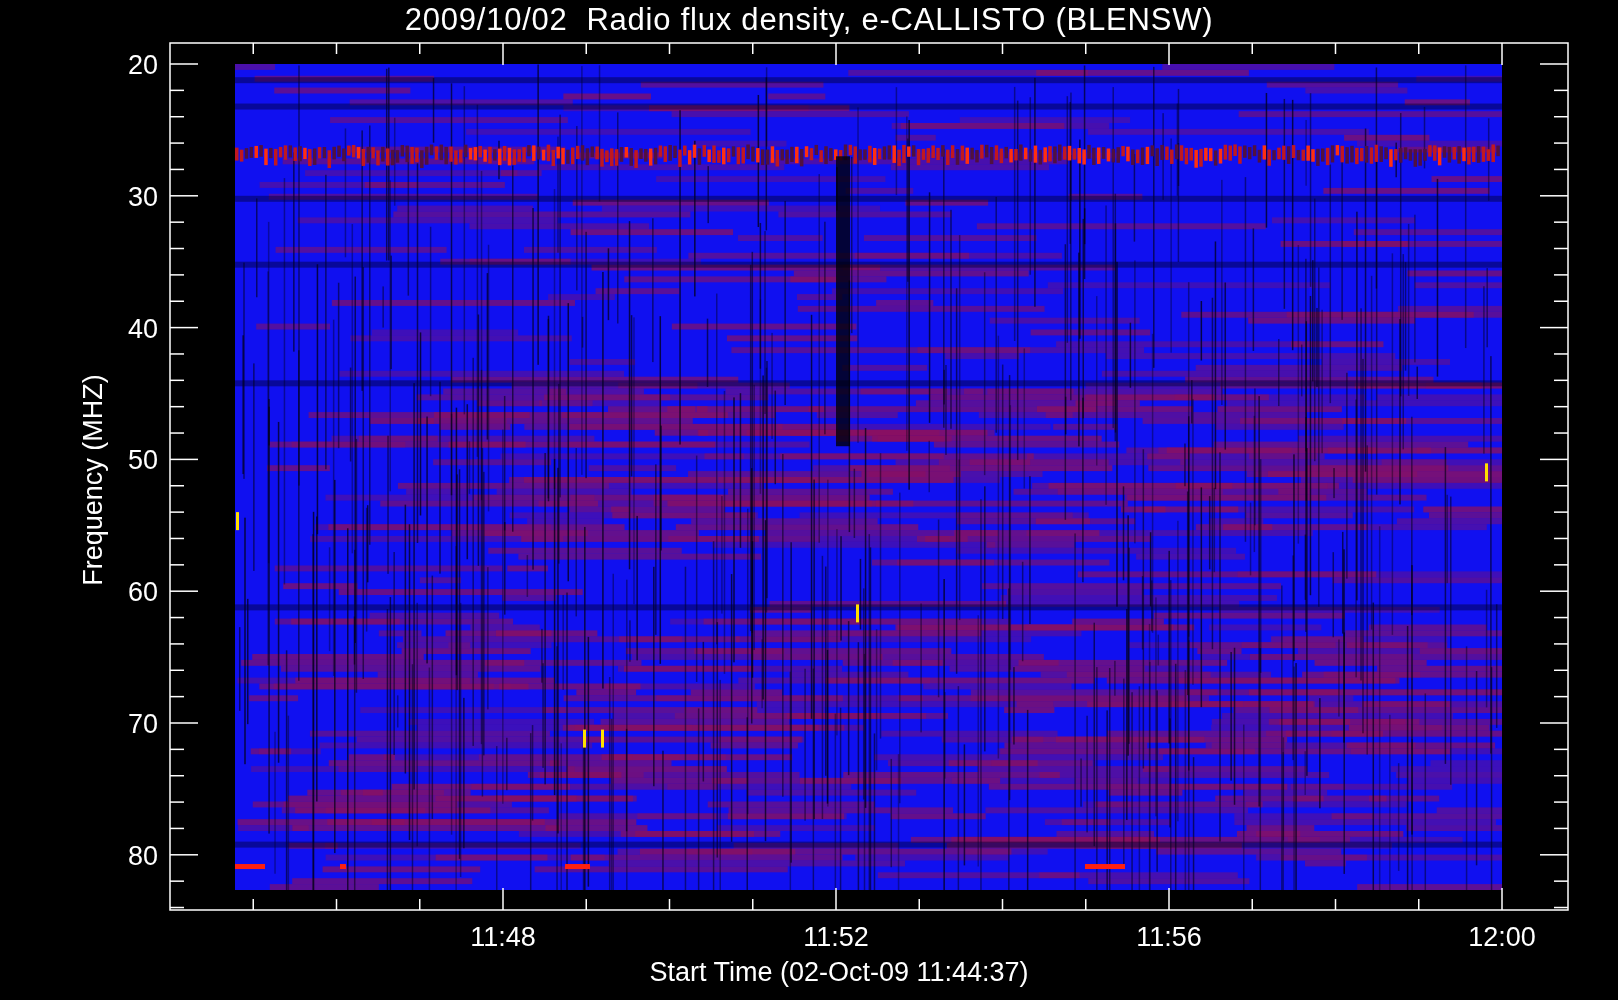 Image resolution: width=1618 pixels, height=1000 pixels. Describe the element at coordinates (142, 460) in the screenshot. I see `tick-label: 50` at that location.